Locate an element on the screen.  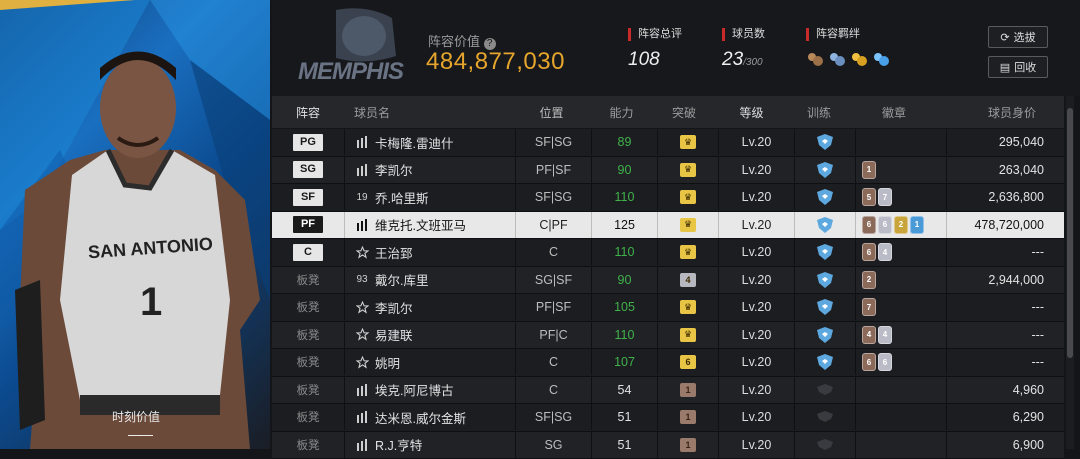
badges-cell: 66 is located at coordinates (901, 362).